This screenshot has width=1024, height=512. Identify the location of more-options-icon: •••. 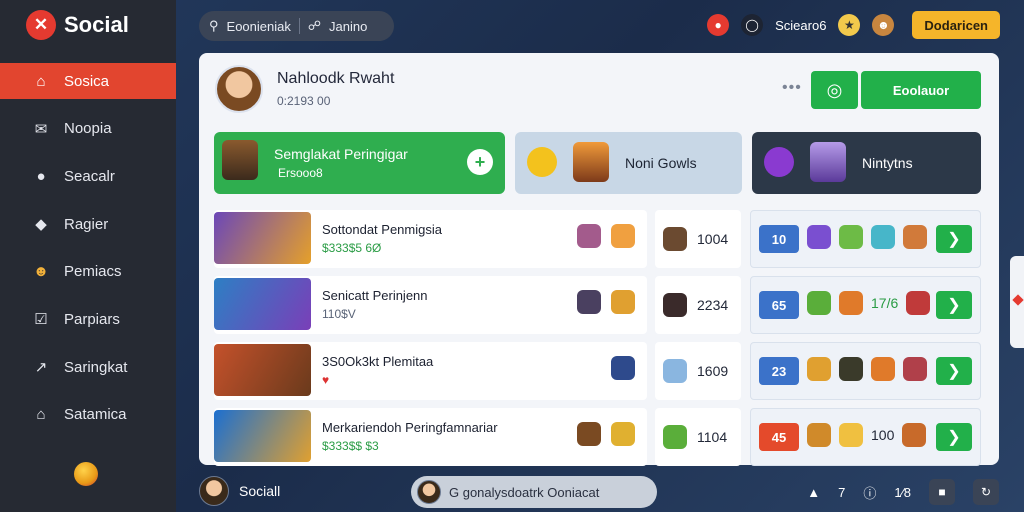
(792, 88).